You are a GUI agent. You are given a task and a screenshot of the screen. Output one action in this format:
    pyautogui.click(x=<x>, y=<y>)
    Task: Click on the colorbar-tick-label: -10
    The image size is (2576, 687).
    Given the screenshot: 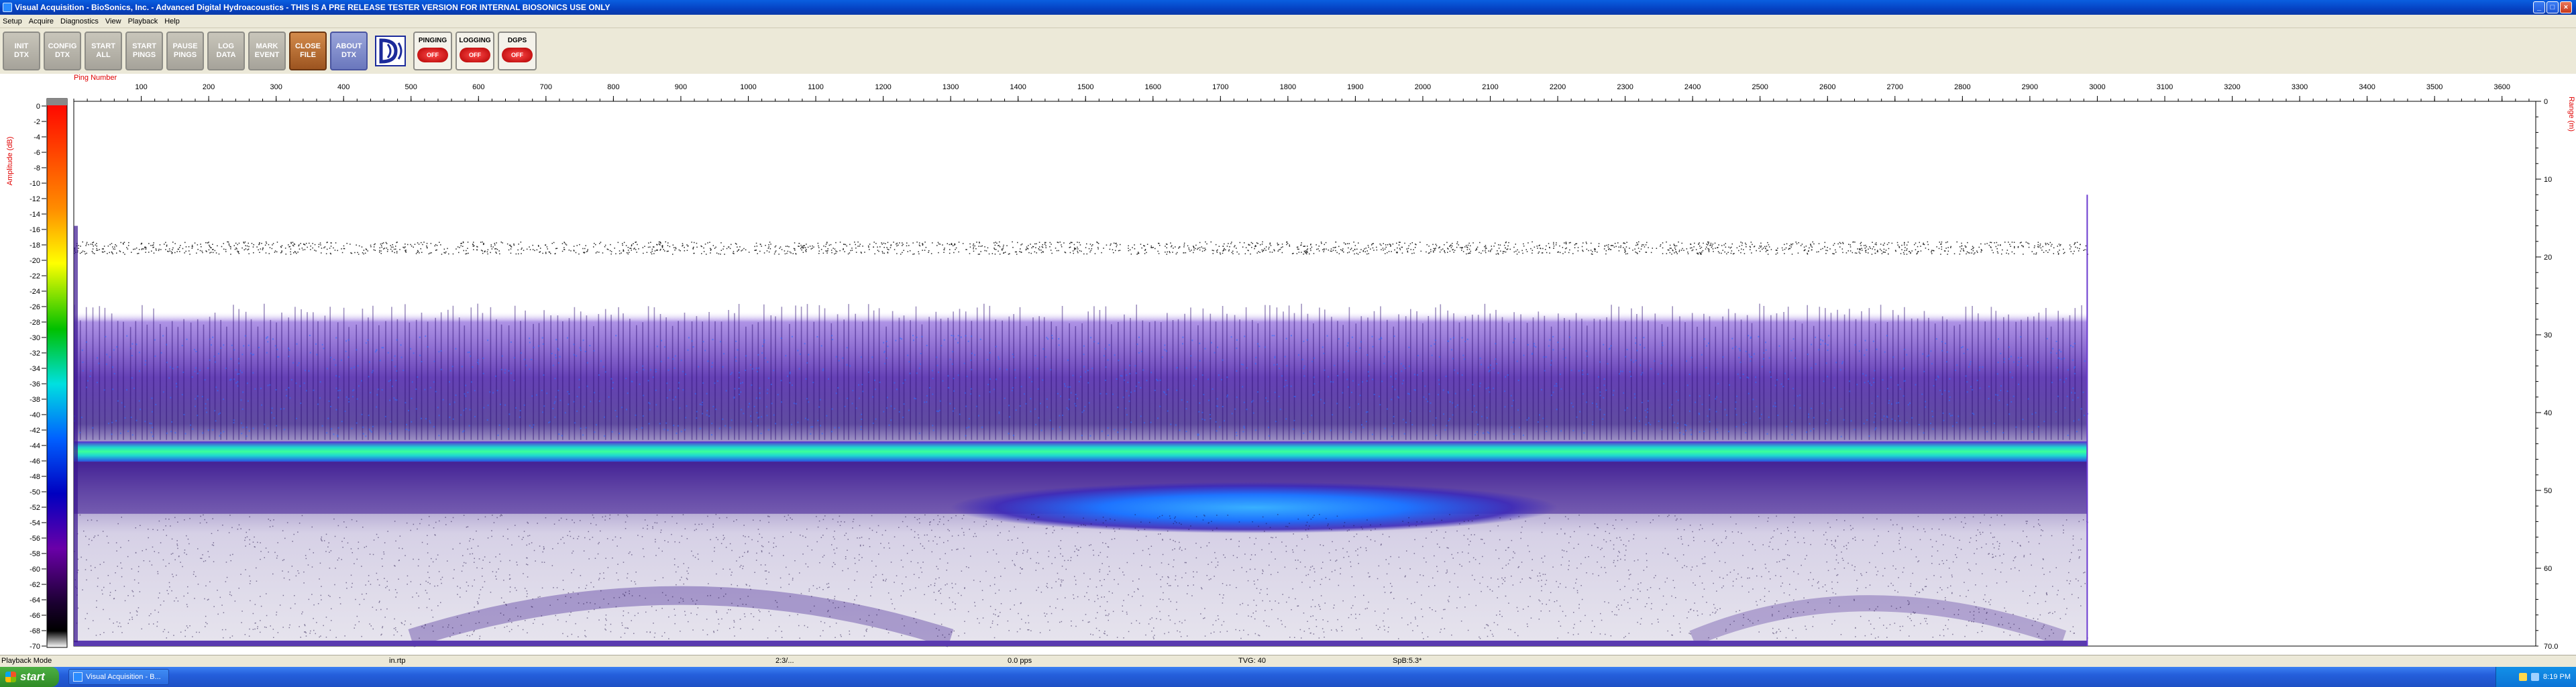 What is the action you would take?
    pyautogui.click(x=35, y=184)
    